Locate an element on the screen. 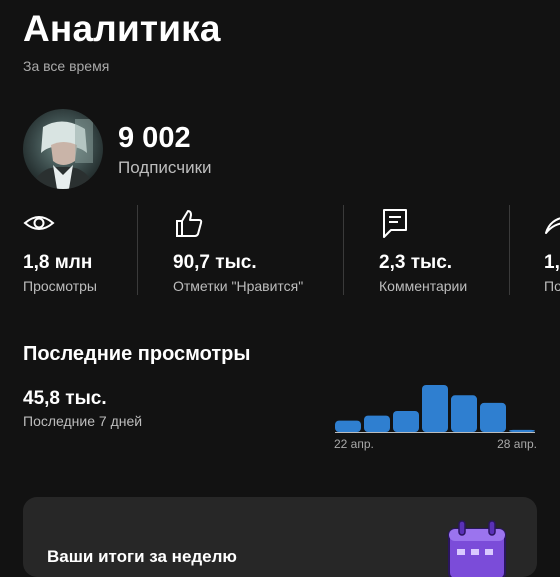  stat-likes-value: 90,7 тыс. is located at coordinates (215, 262).